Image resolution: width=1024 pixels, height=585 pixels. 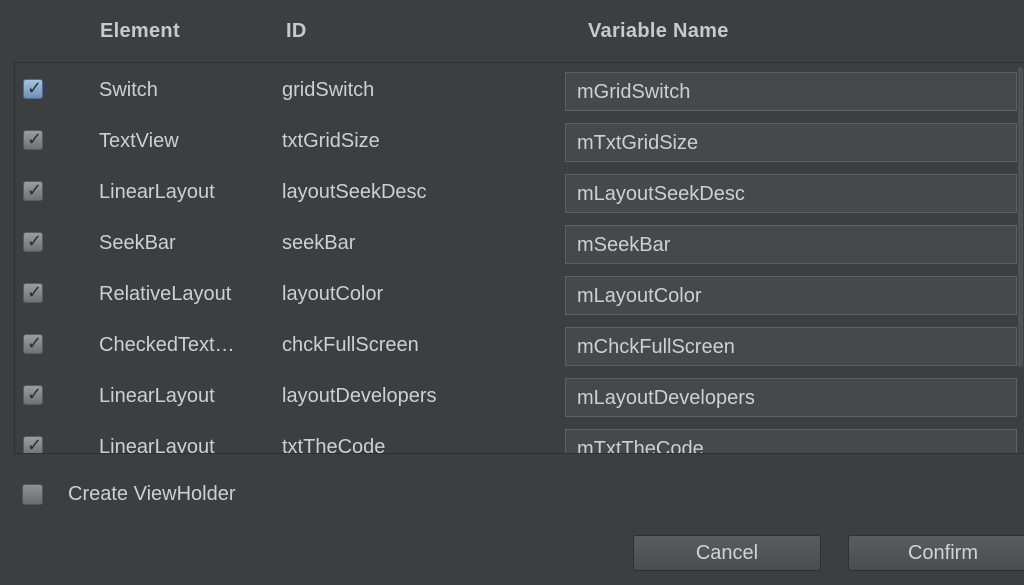 What do you see at coordinates (656, 347) in the screenshot?
I see `variable-name-value: mChckFullScreen` at bounding box center [656, 347].